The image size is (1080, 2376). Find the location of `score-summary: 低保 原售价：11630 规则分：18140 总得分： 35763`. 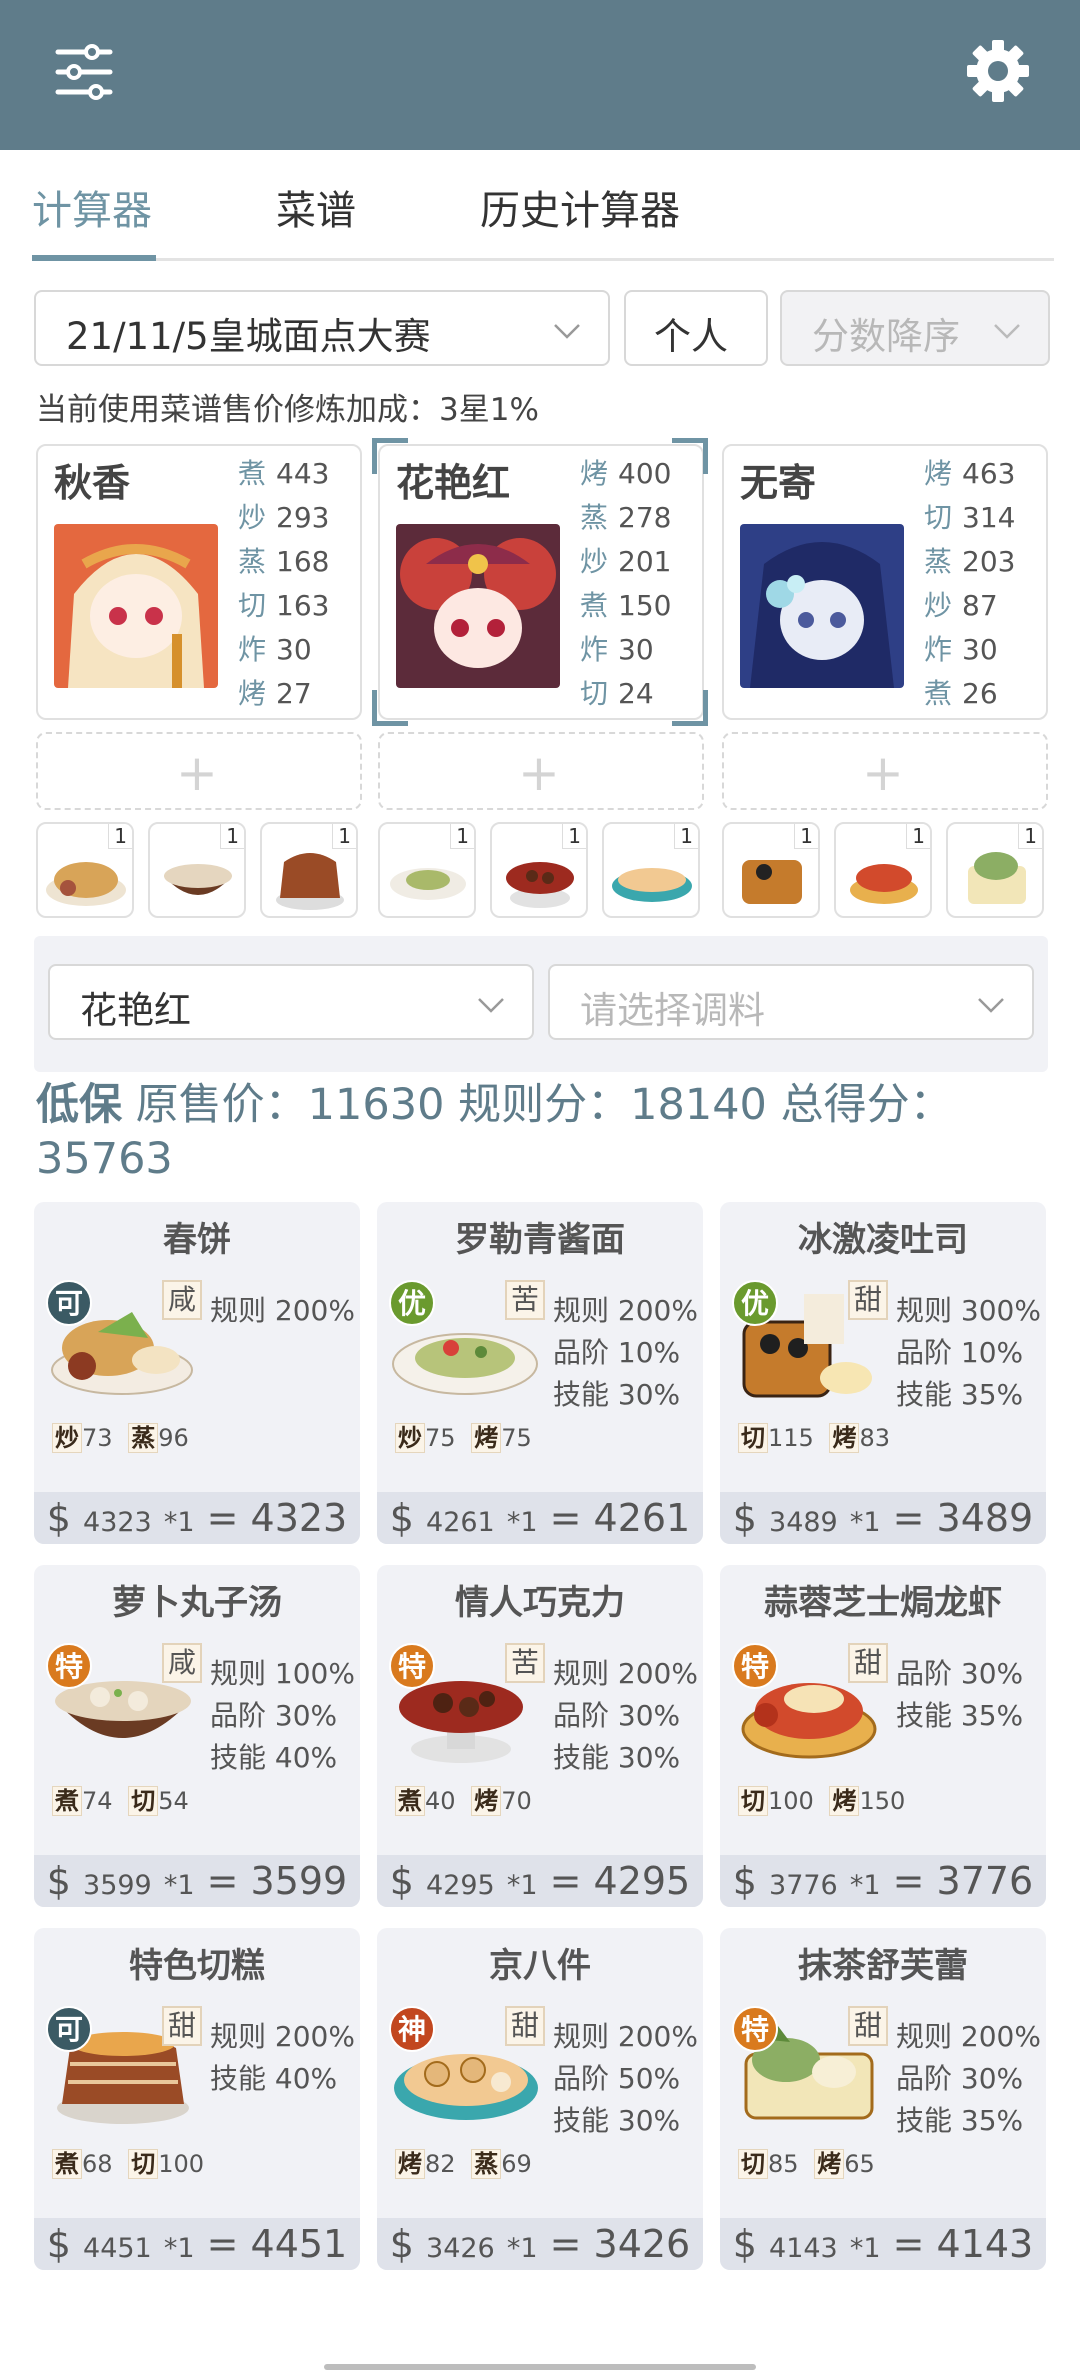

score-summary: 低保 原售价：11630 规则分：18140 总得分： 35763 is located at coordinates (541, 1132).